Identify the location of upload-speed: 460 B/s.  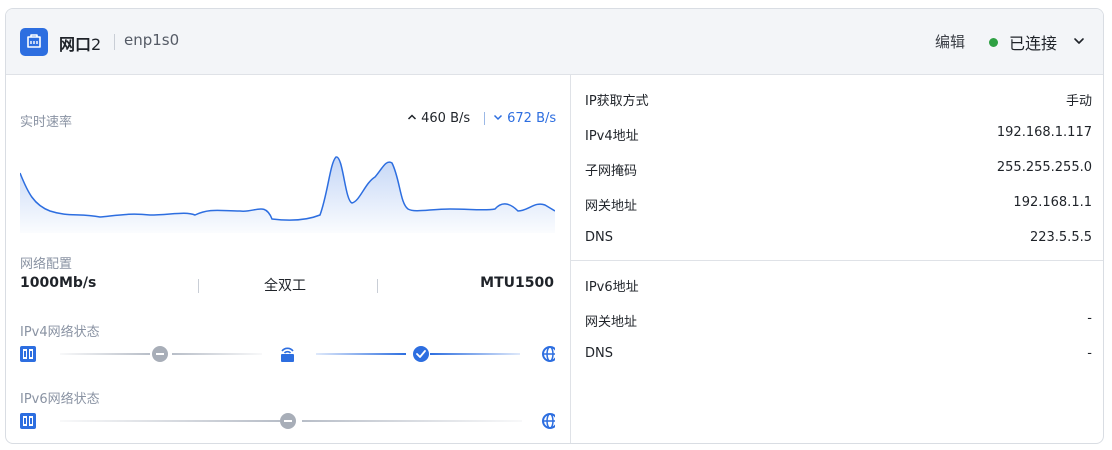
(438, 118).